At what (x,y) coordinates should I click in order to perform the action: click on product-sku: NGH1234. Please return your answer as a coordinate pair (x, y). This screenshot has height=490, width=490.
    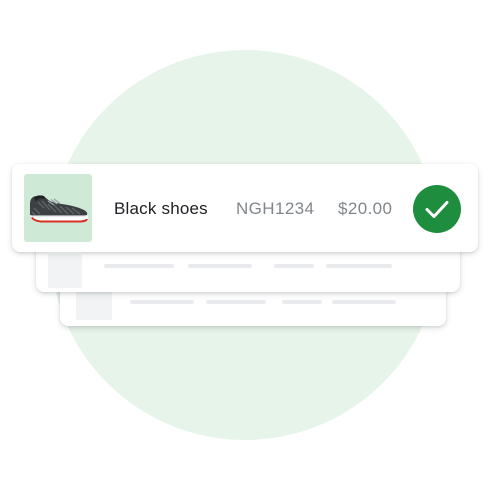
    Looking at the image, I should click on (275, 208).